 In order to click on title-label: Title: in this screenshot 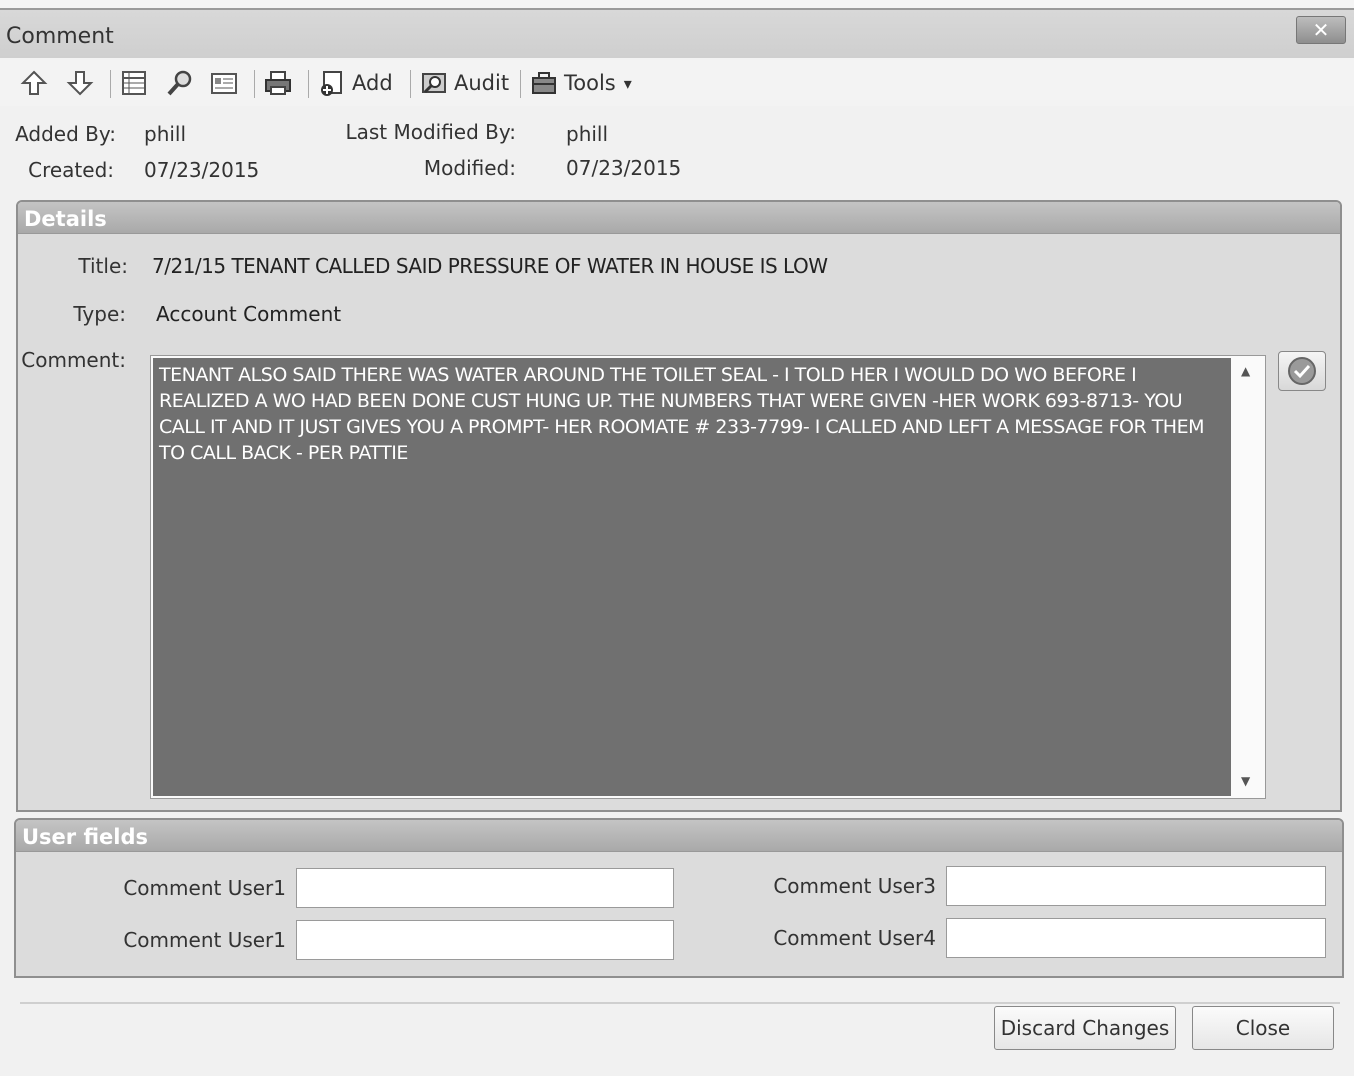, I will do `click(103, 266)`.